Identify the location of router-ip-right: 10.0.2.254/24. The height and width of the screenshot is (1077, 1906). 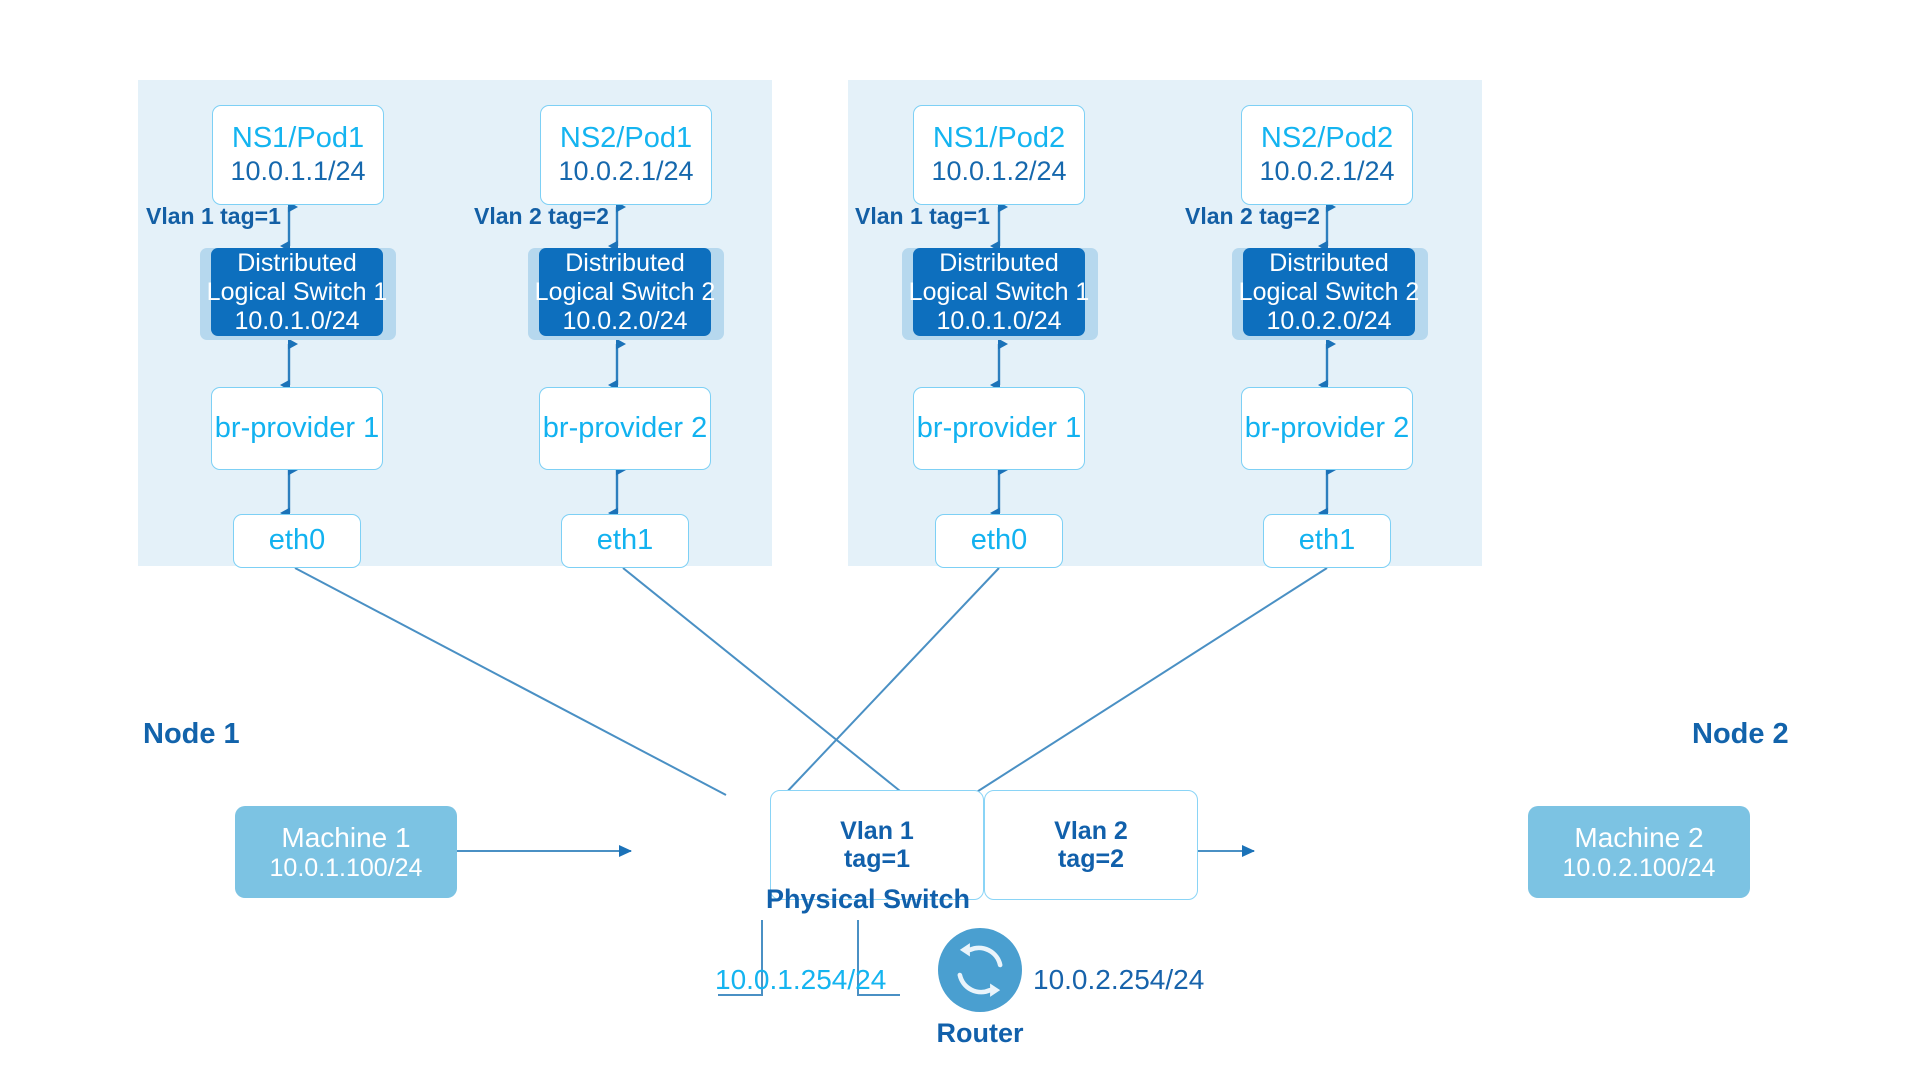
(1119, 979).